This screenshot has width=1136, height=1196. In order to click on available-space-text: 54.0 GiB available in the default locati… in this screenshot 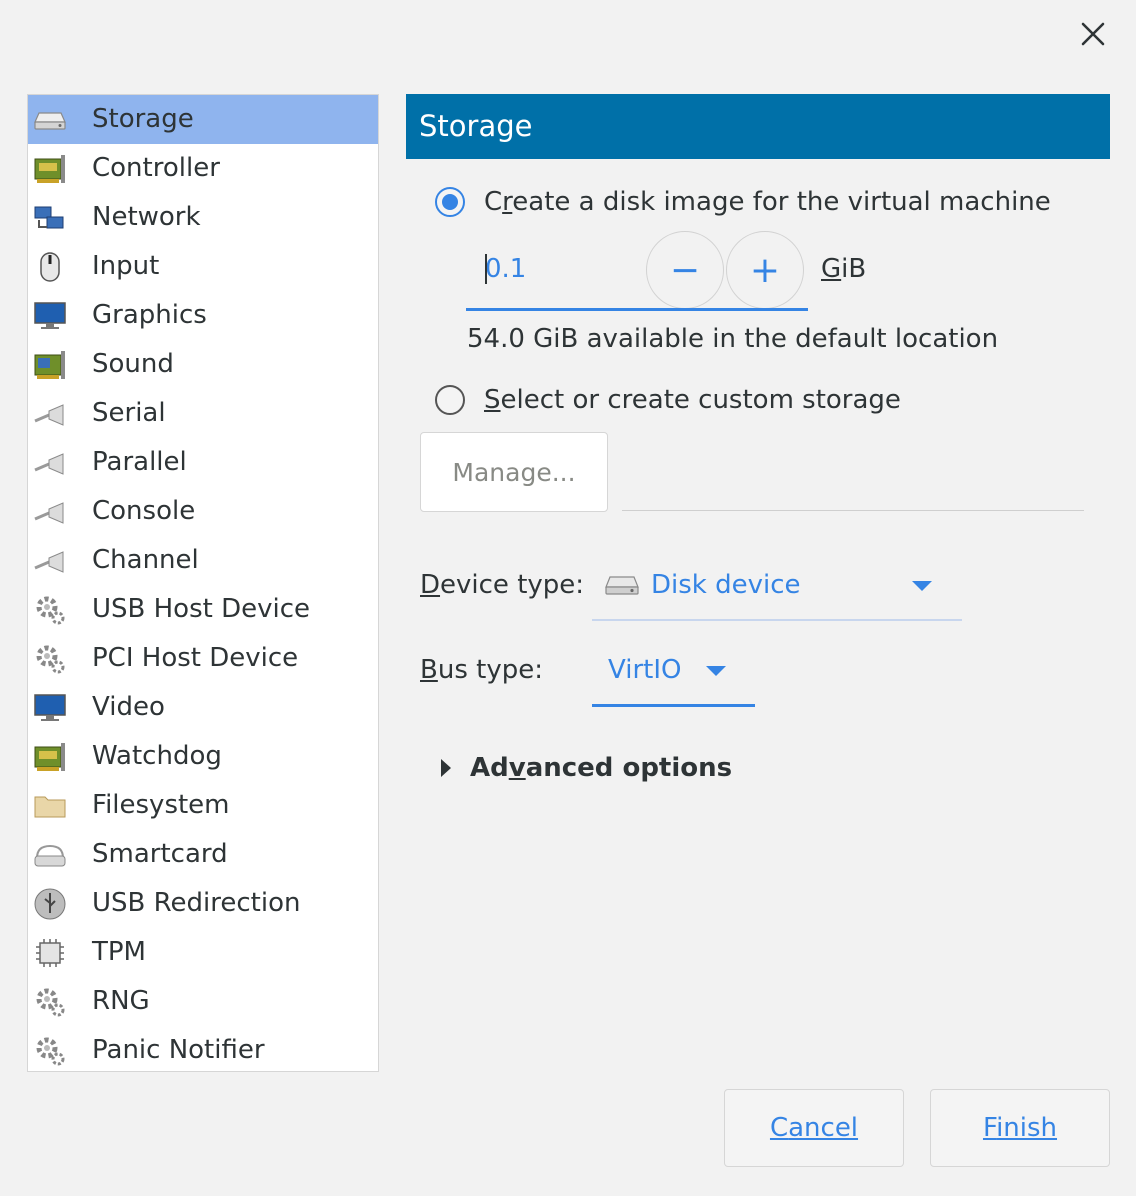, I will do `click(733, 339)`.